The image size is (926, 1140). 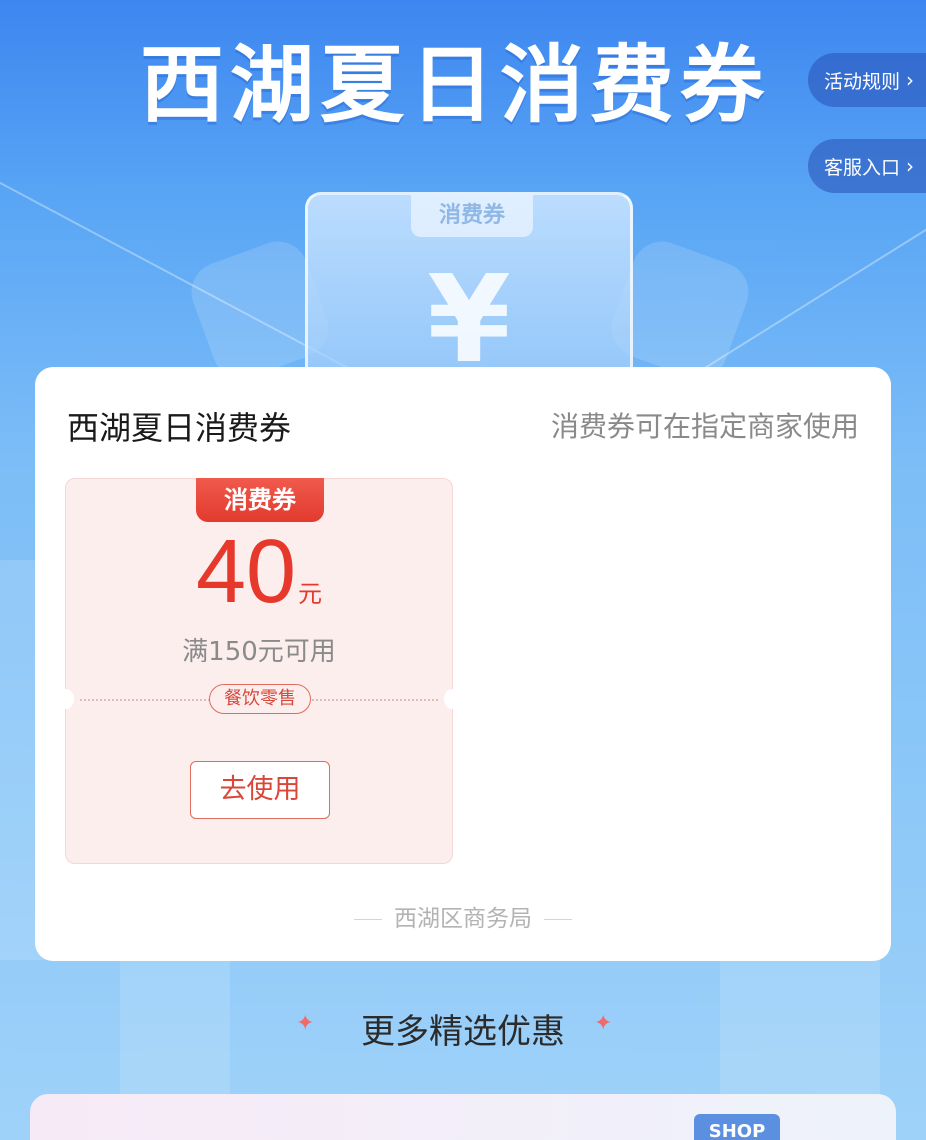 I want to click on customer-service-label: 客服入口, so click(x=862, y=167).